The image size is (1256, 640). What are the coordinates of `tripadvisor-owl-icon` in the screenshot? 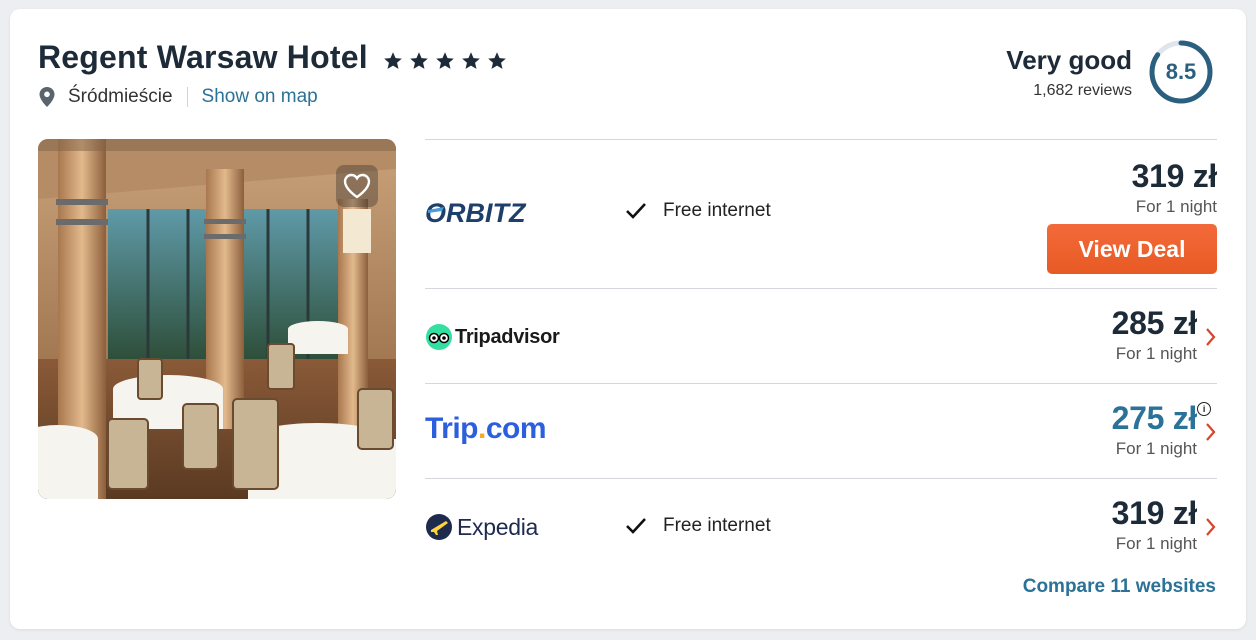 It's located at (439, 337).